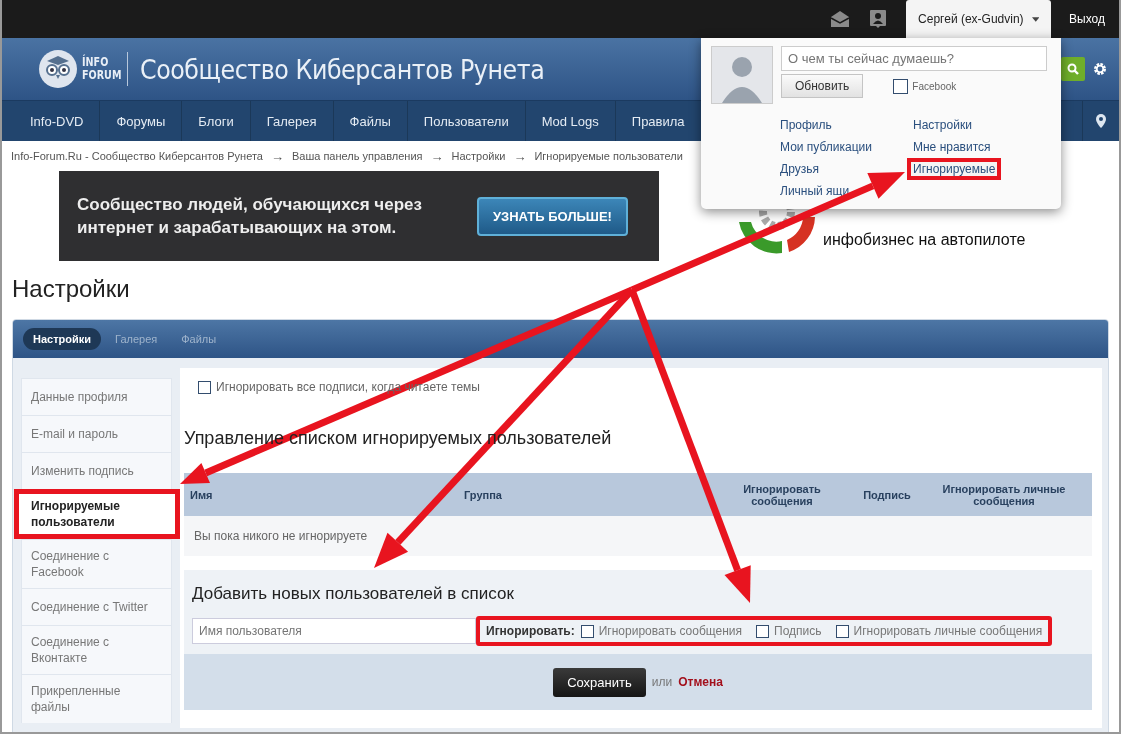 The image size is (1121, 734). What do you see at coordinates (570, 121) in the screenshot?
I see `nav-link: Mod Logs` at bounding box center [570, 121].